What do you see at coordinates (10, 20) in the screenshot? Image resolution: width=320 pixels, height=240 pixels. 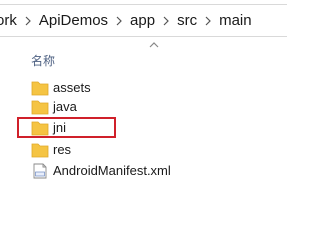 I see `breadcrumb-item-ork: ork` at bounding box center [10, 20].